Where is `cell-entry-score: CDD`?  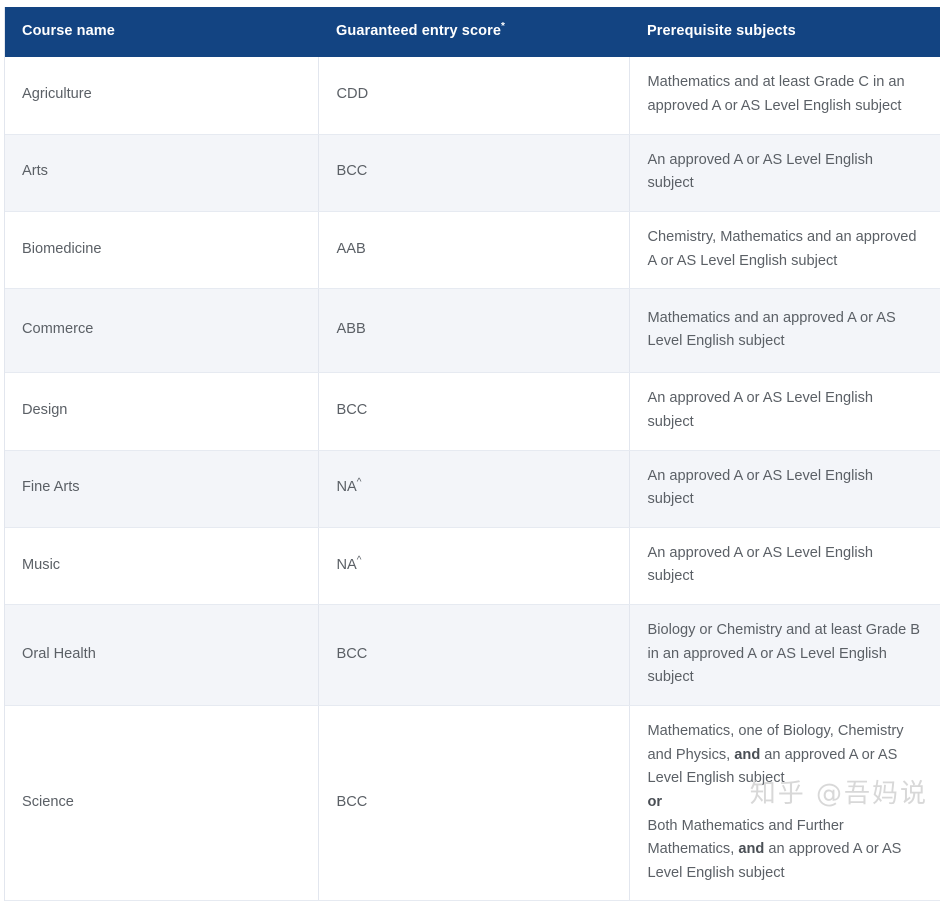
cell-entry-score: CDD is located at coordinates (474, 96).